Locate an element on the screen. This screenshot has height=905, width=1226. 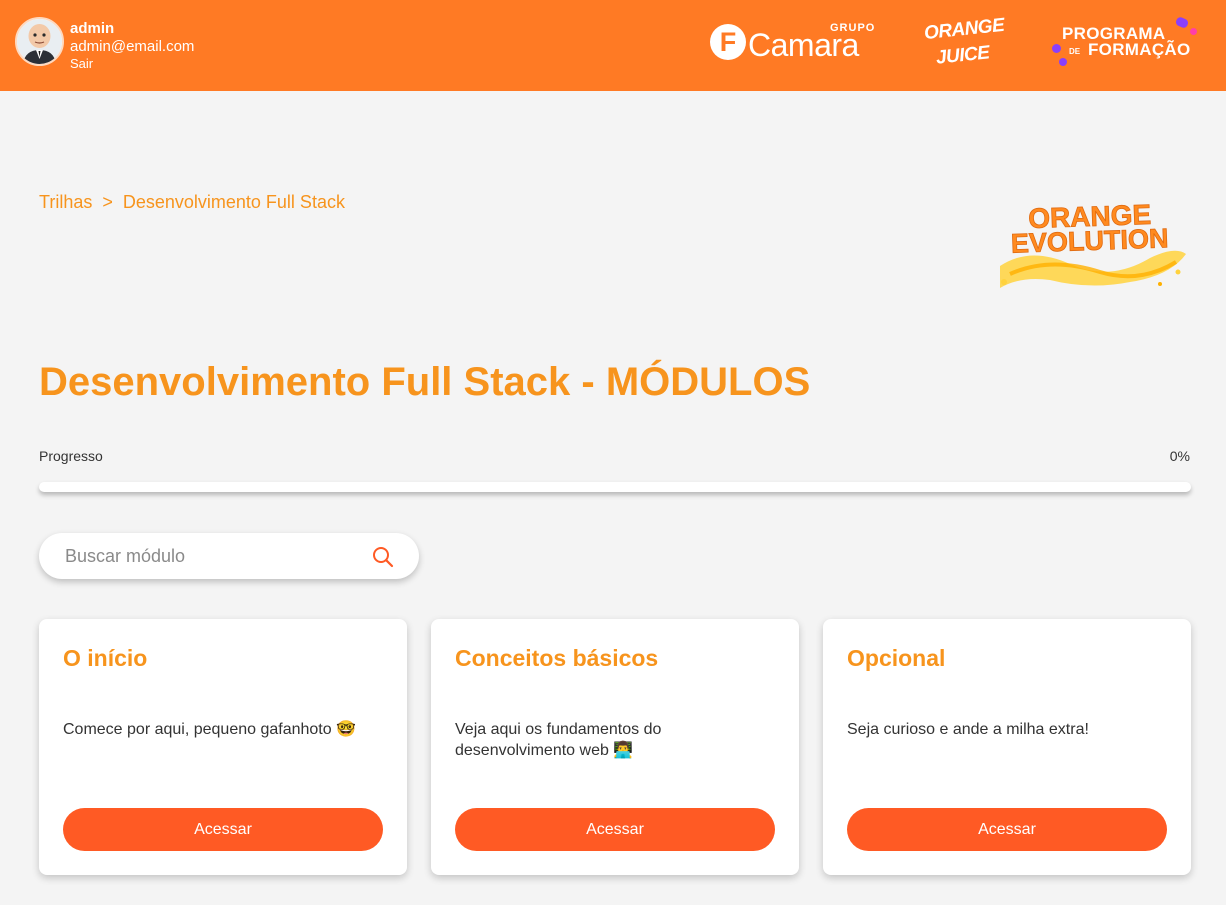
programa-formacao-logo: PROGRAMA DE FORMAÇÃO is located at coordinates (1127, 42).